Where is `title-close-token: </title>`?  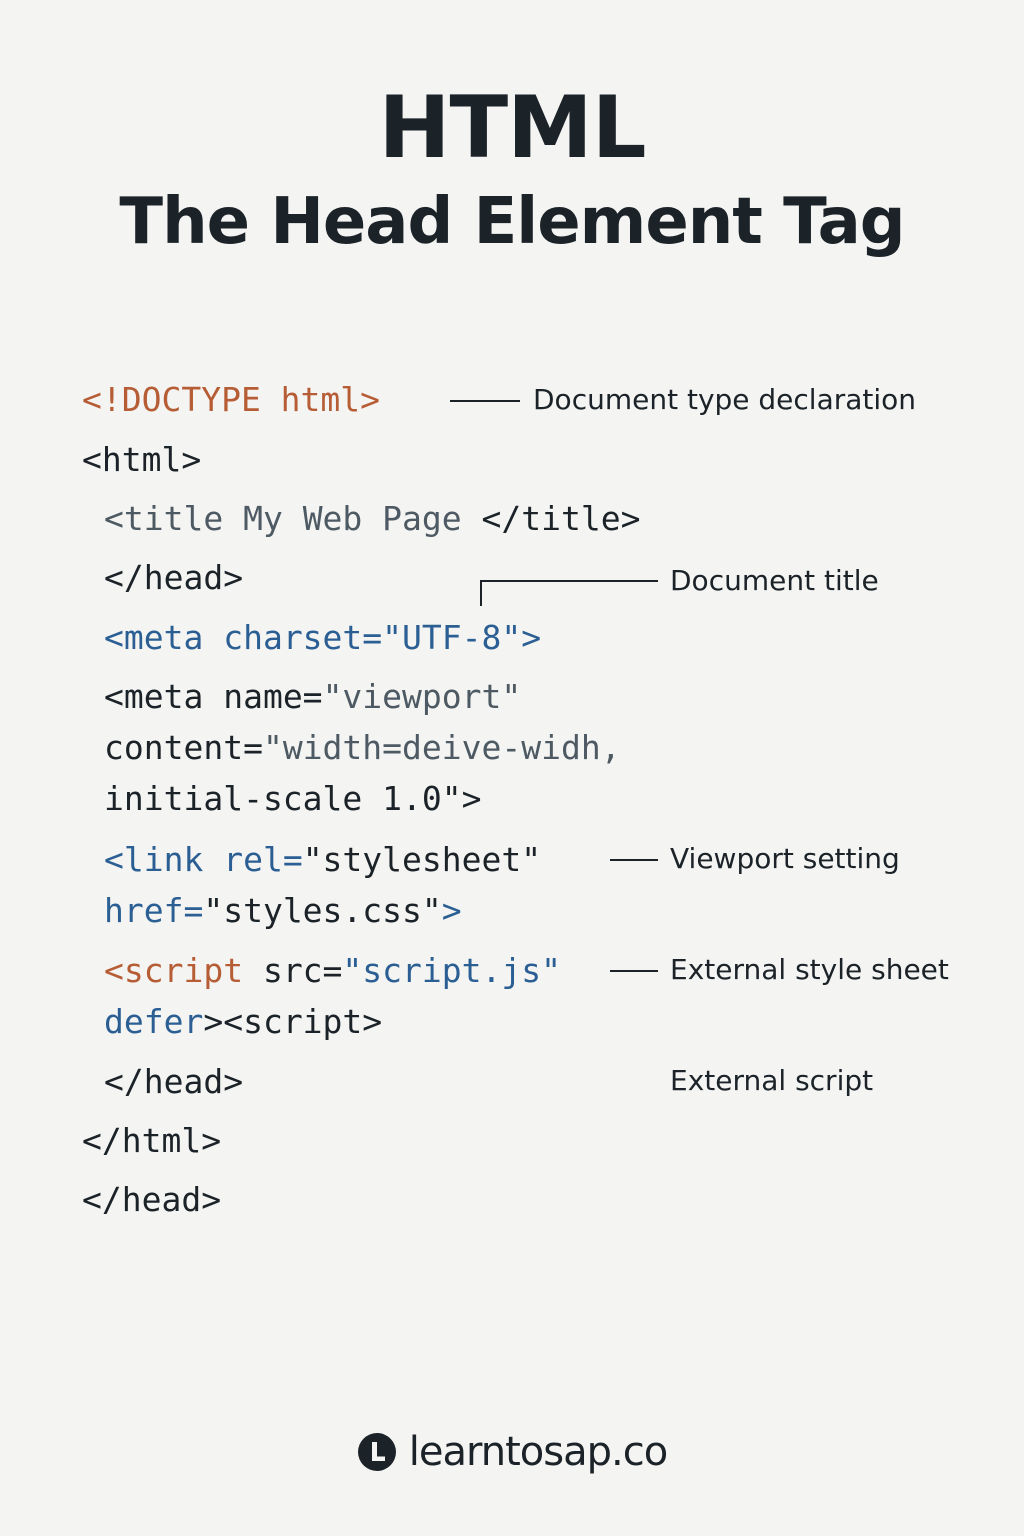 title-close-token: </title> is located at coordinates (561, 518).